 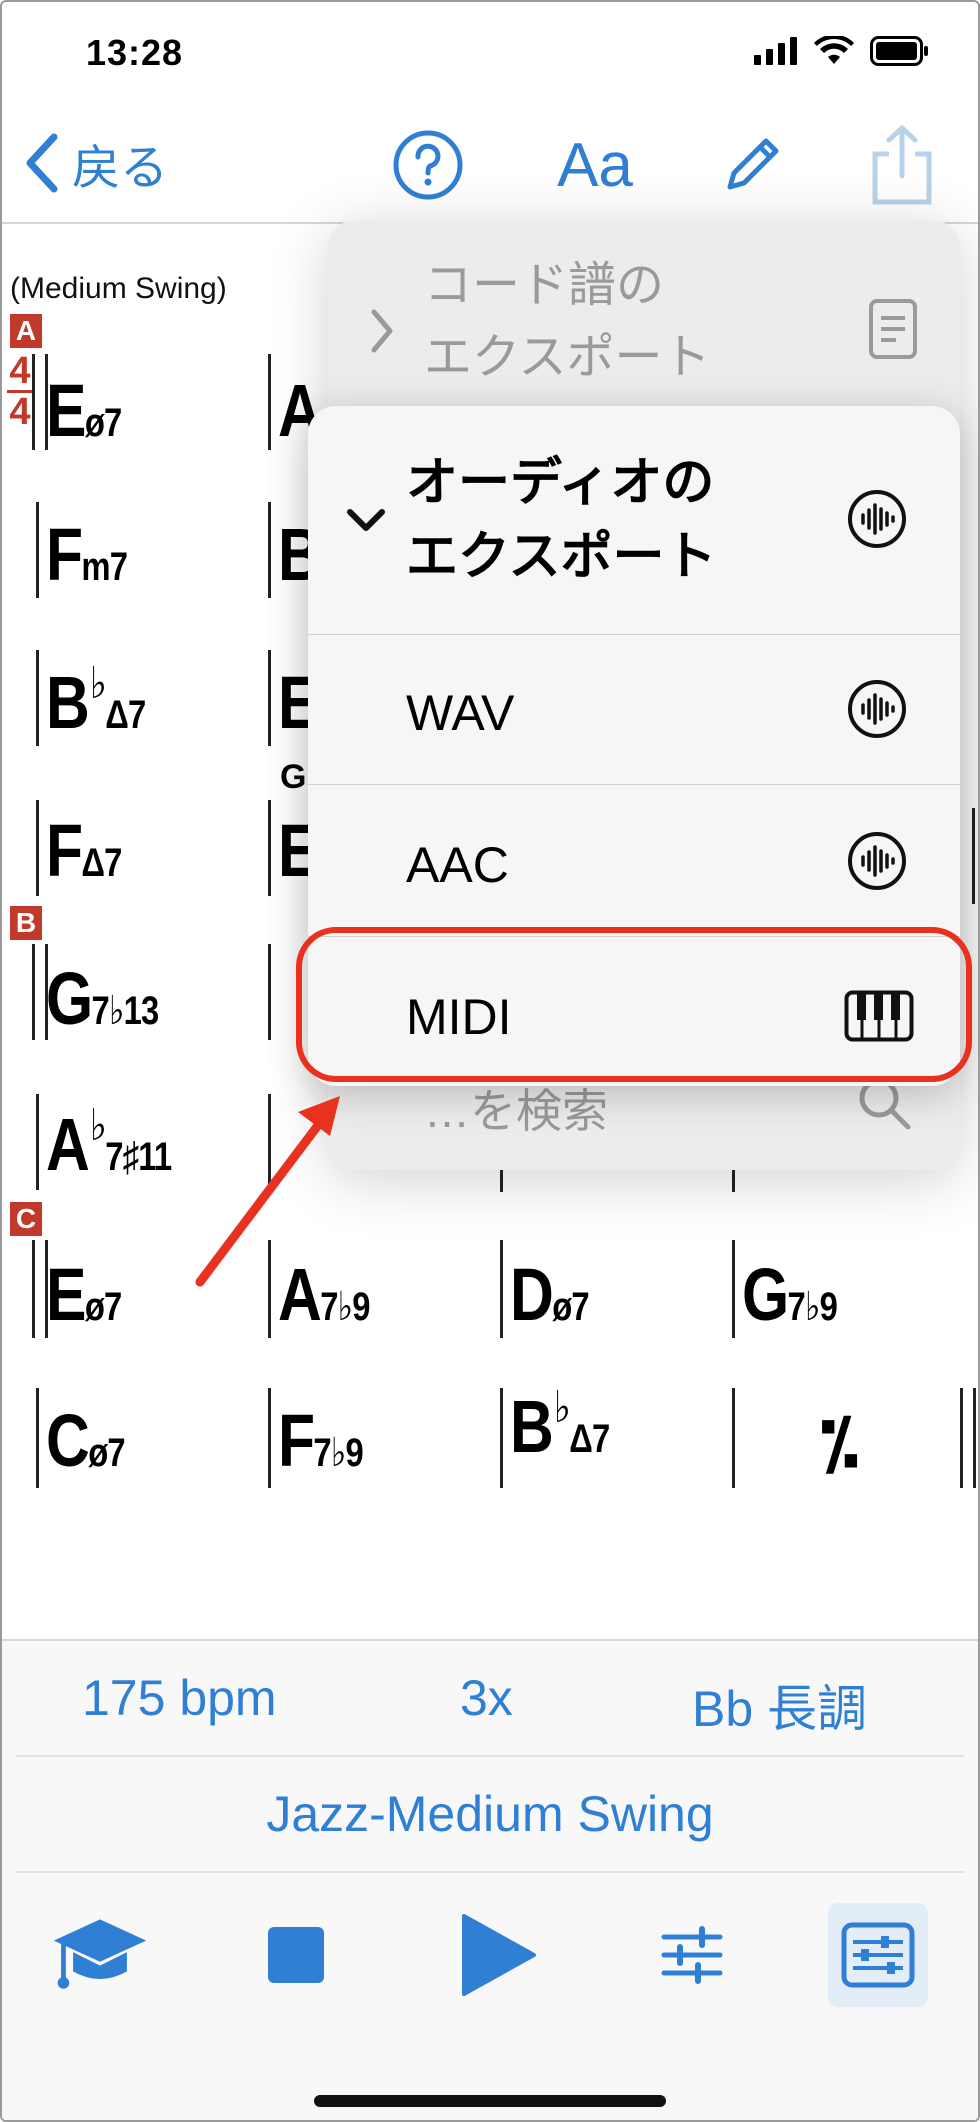 I want to click on sliders-icon, so click(x=692, y=1955).